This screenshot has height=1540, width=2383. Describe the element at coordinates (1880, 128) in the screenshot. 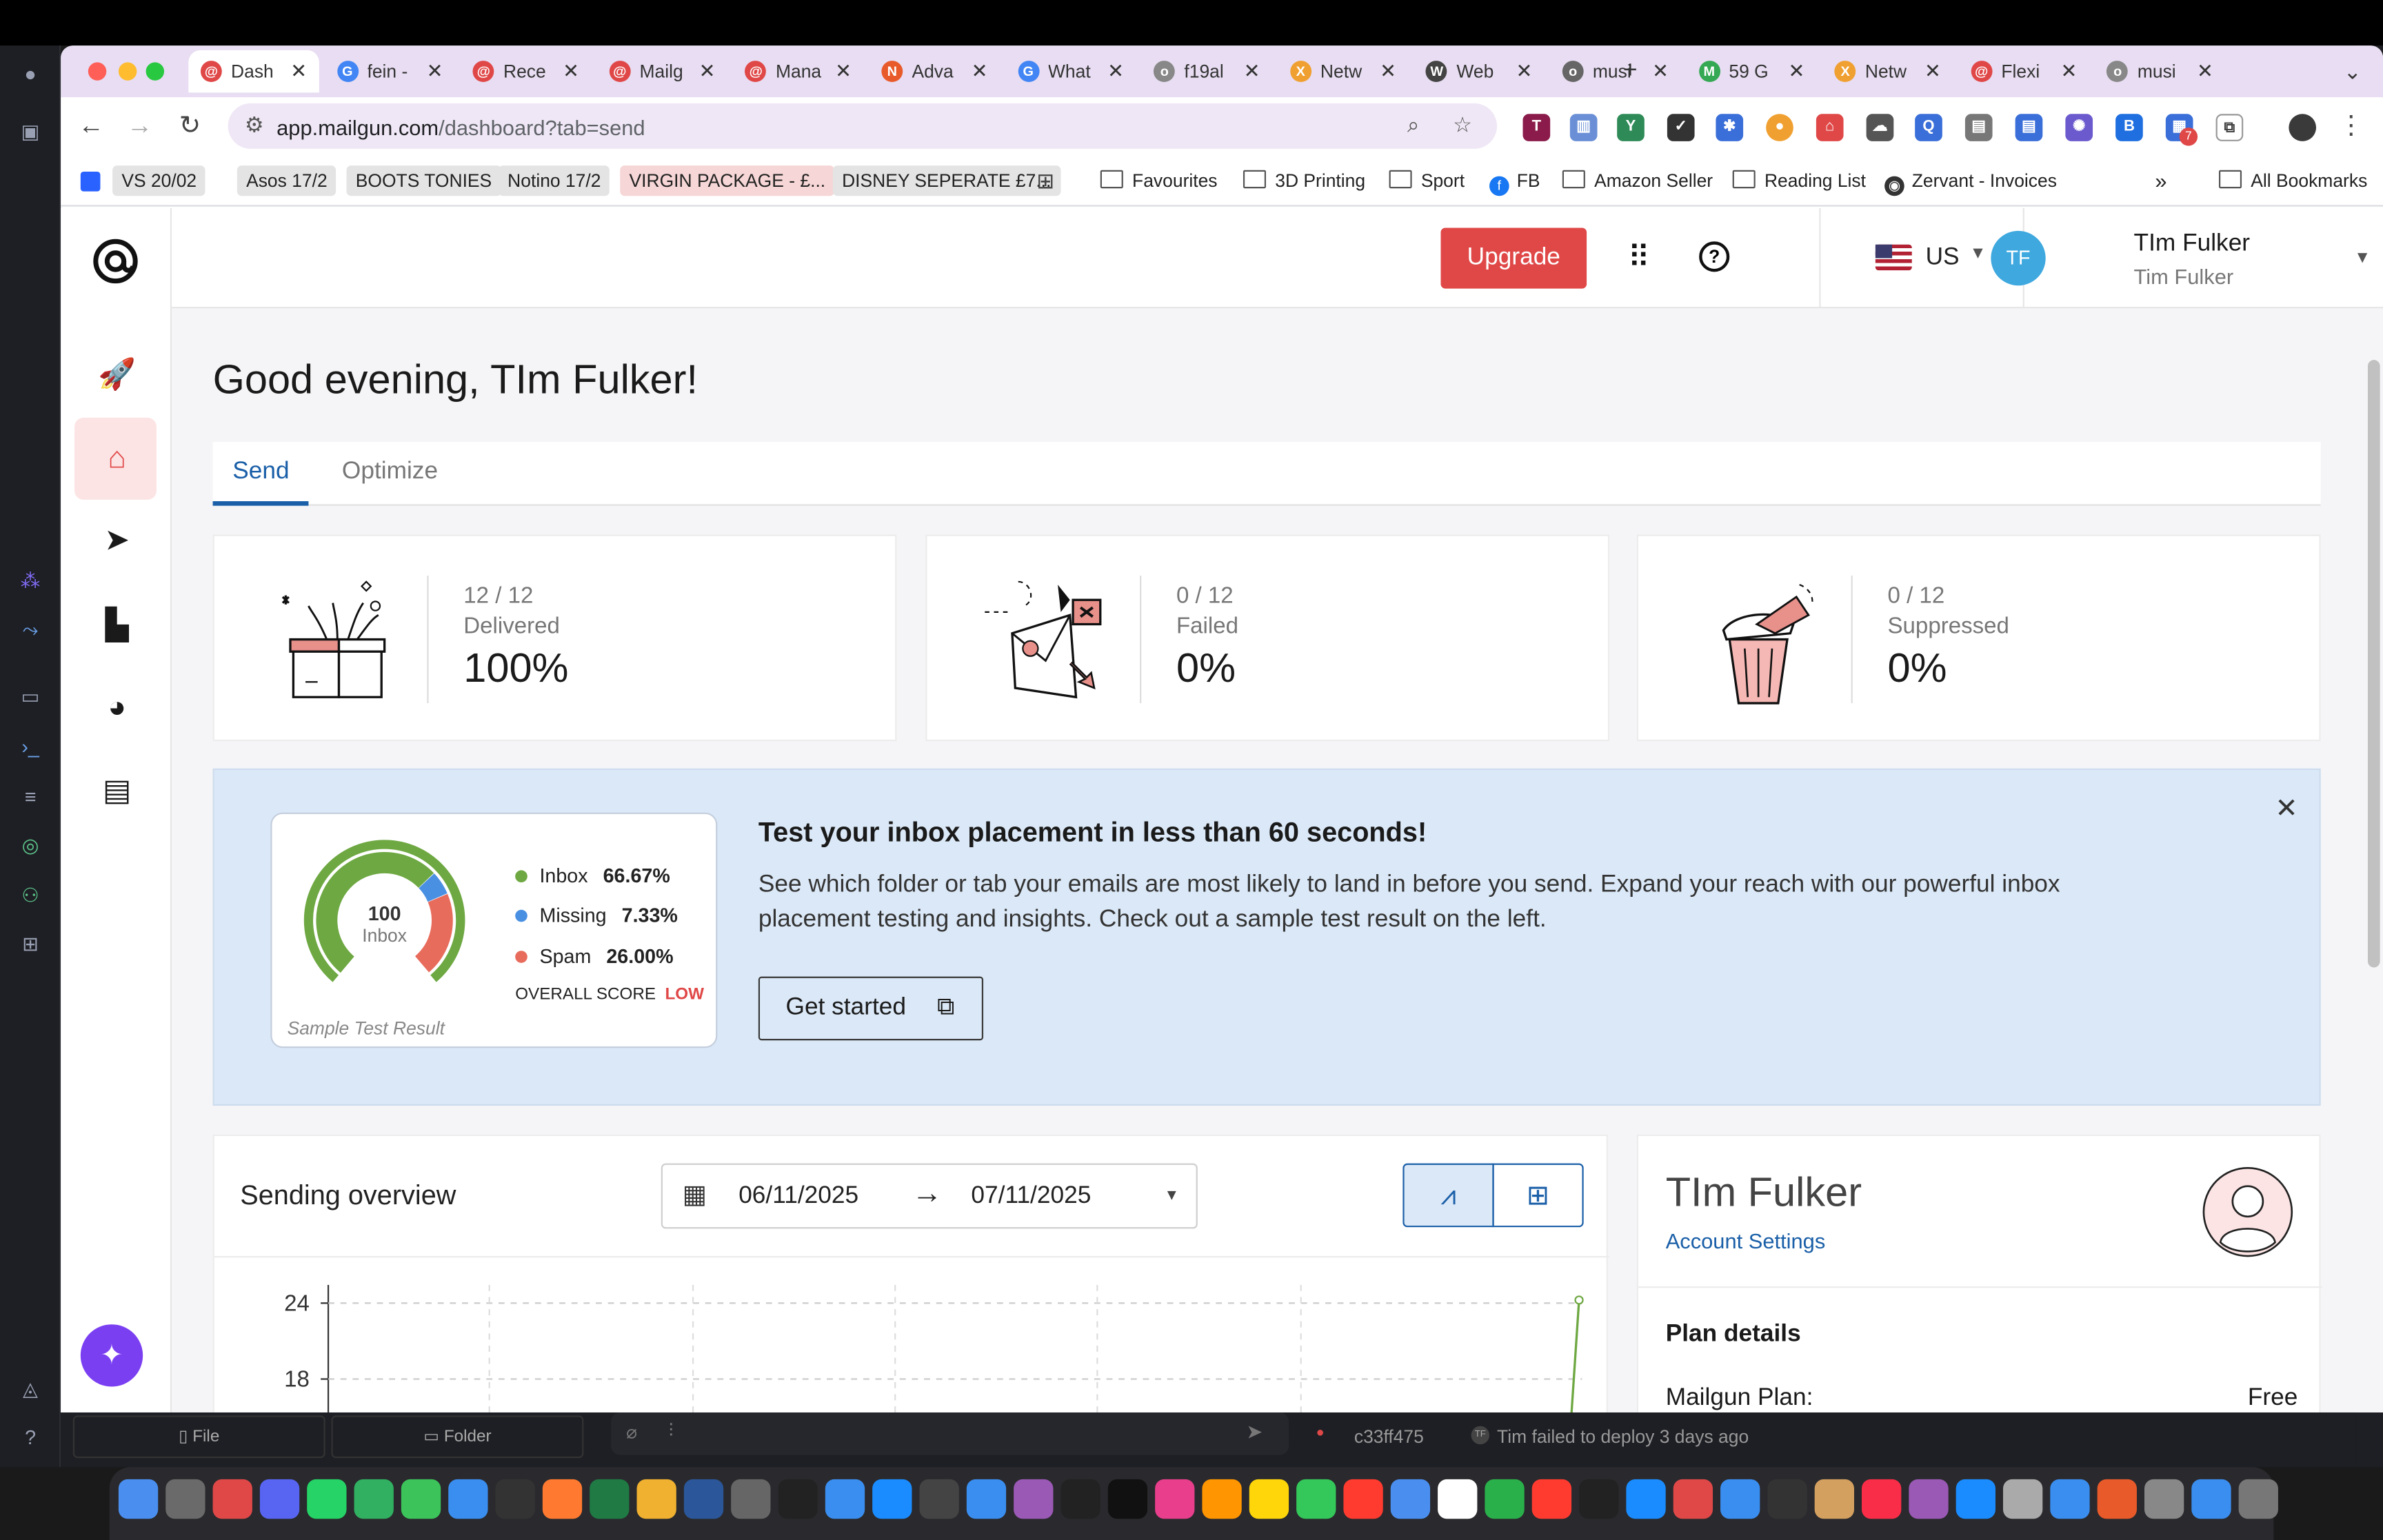

I see `extension-cloud-icon: ☁` at that location.